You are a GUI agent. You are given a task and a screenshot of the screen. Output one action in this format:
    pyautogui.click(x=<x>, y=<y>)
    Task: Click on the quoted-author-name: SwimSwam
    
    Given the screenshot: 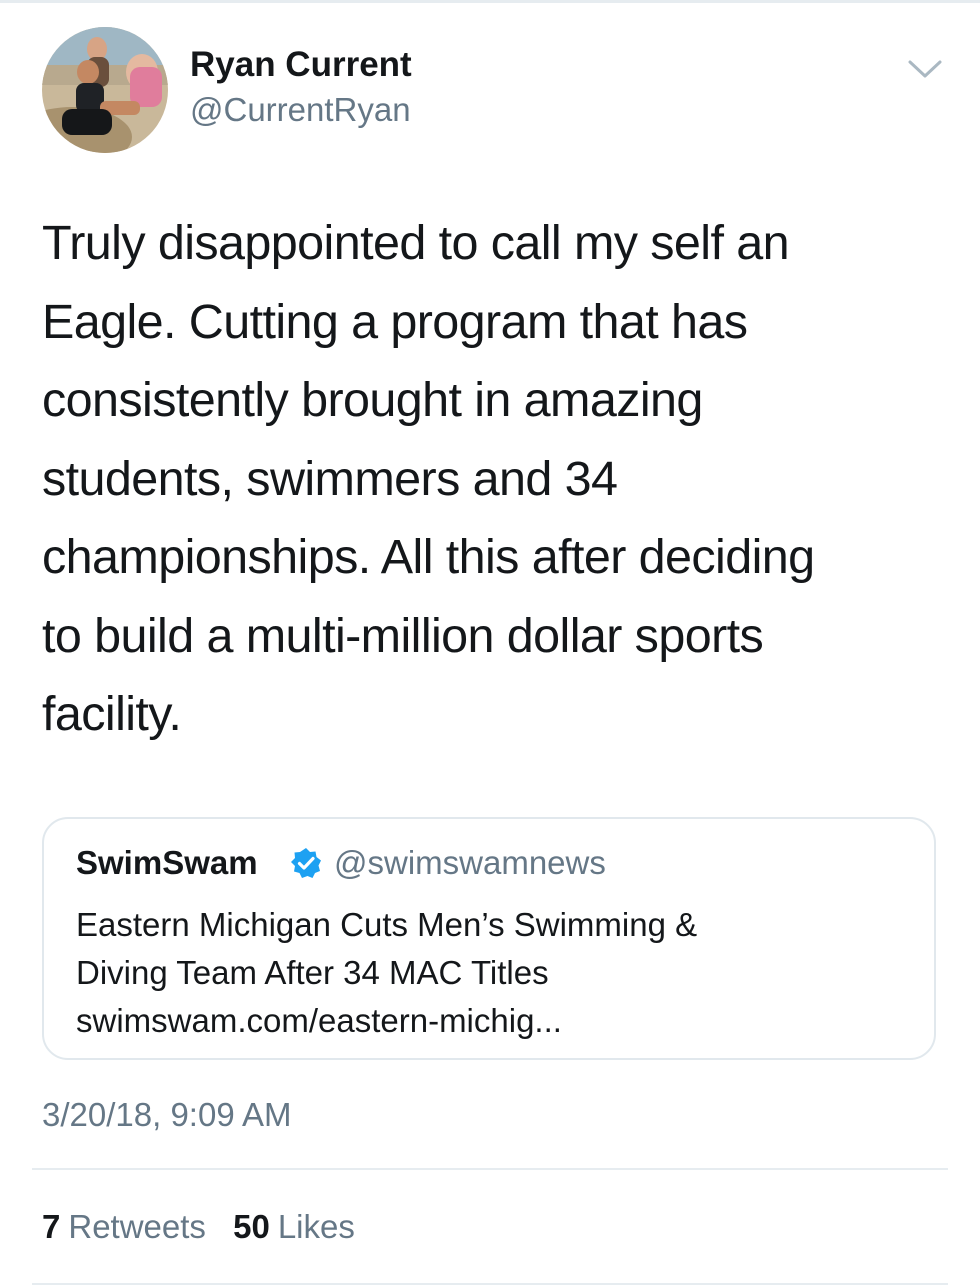 What is the action you would take?
    pyautogui.click(x=167, y=862)
    